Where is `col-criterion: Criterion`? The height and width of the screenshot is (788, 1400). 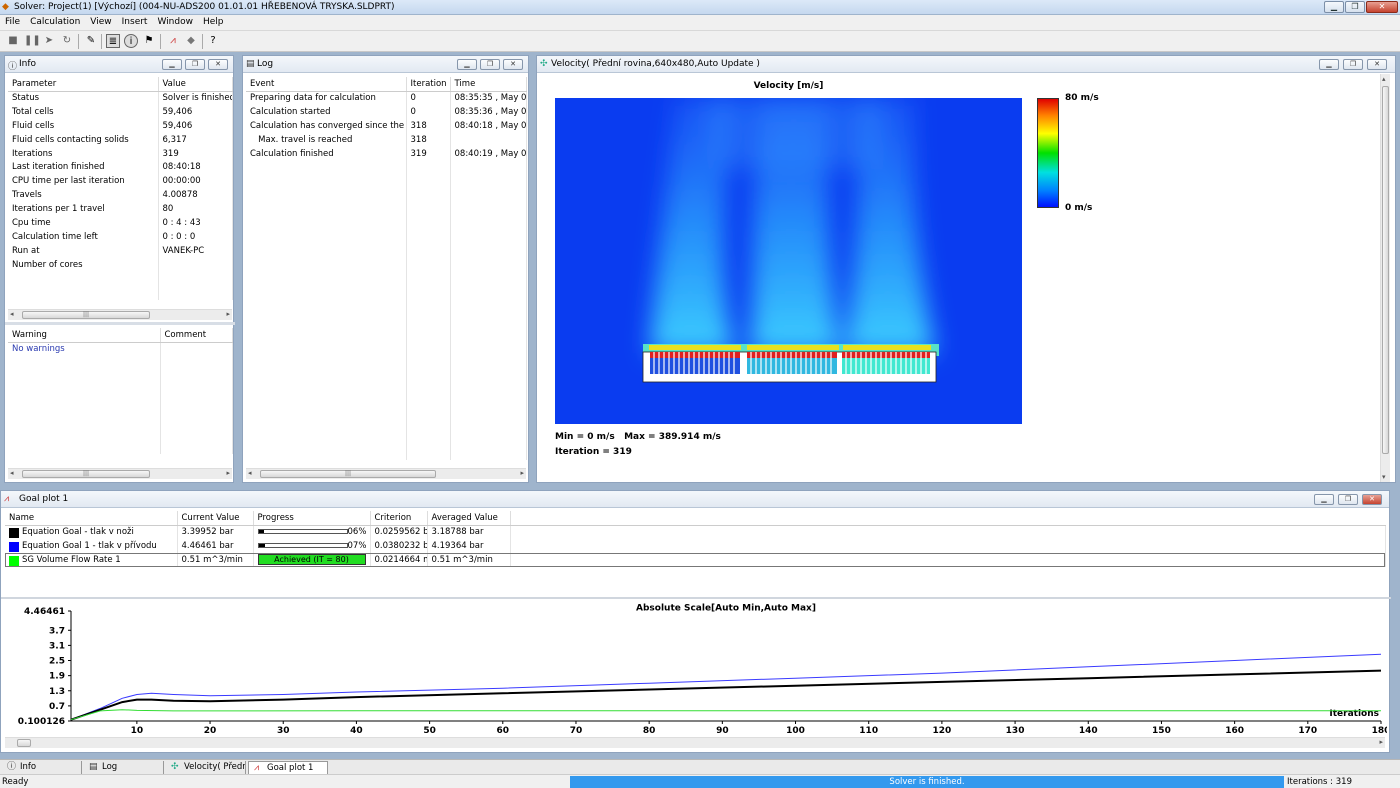
col-criterion: Criterion is located at coordinates (399, 518).